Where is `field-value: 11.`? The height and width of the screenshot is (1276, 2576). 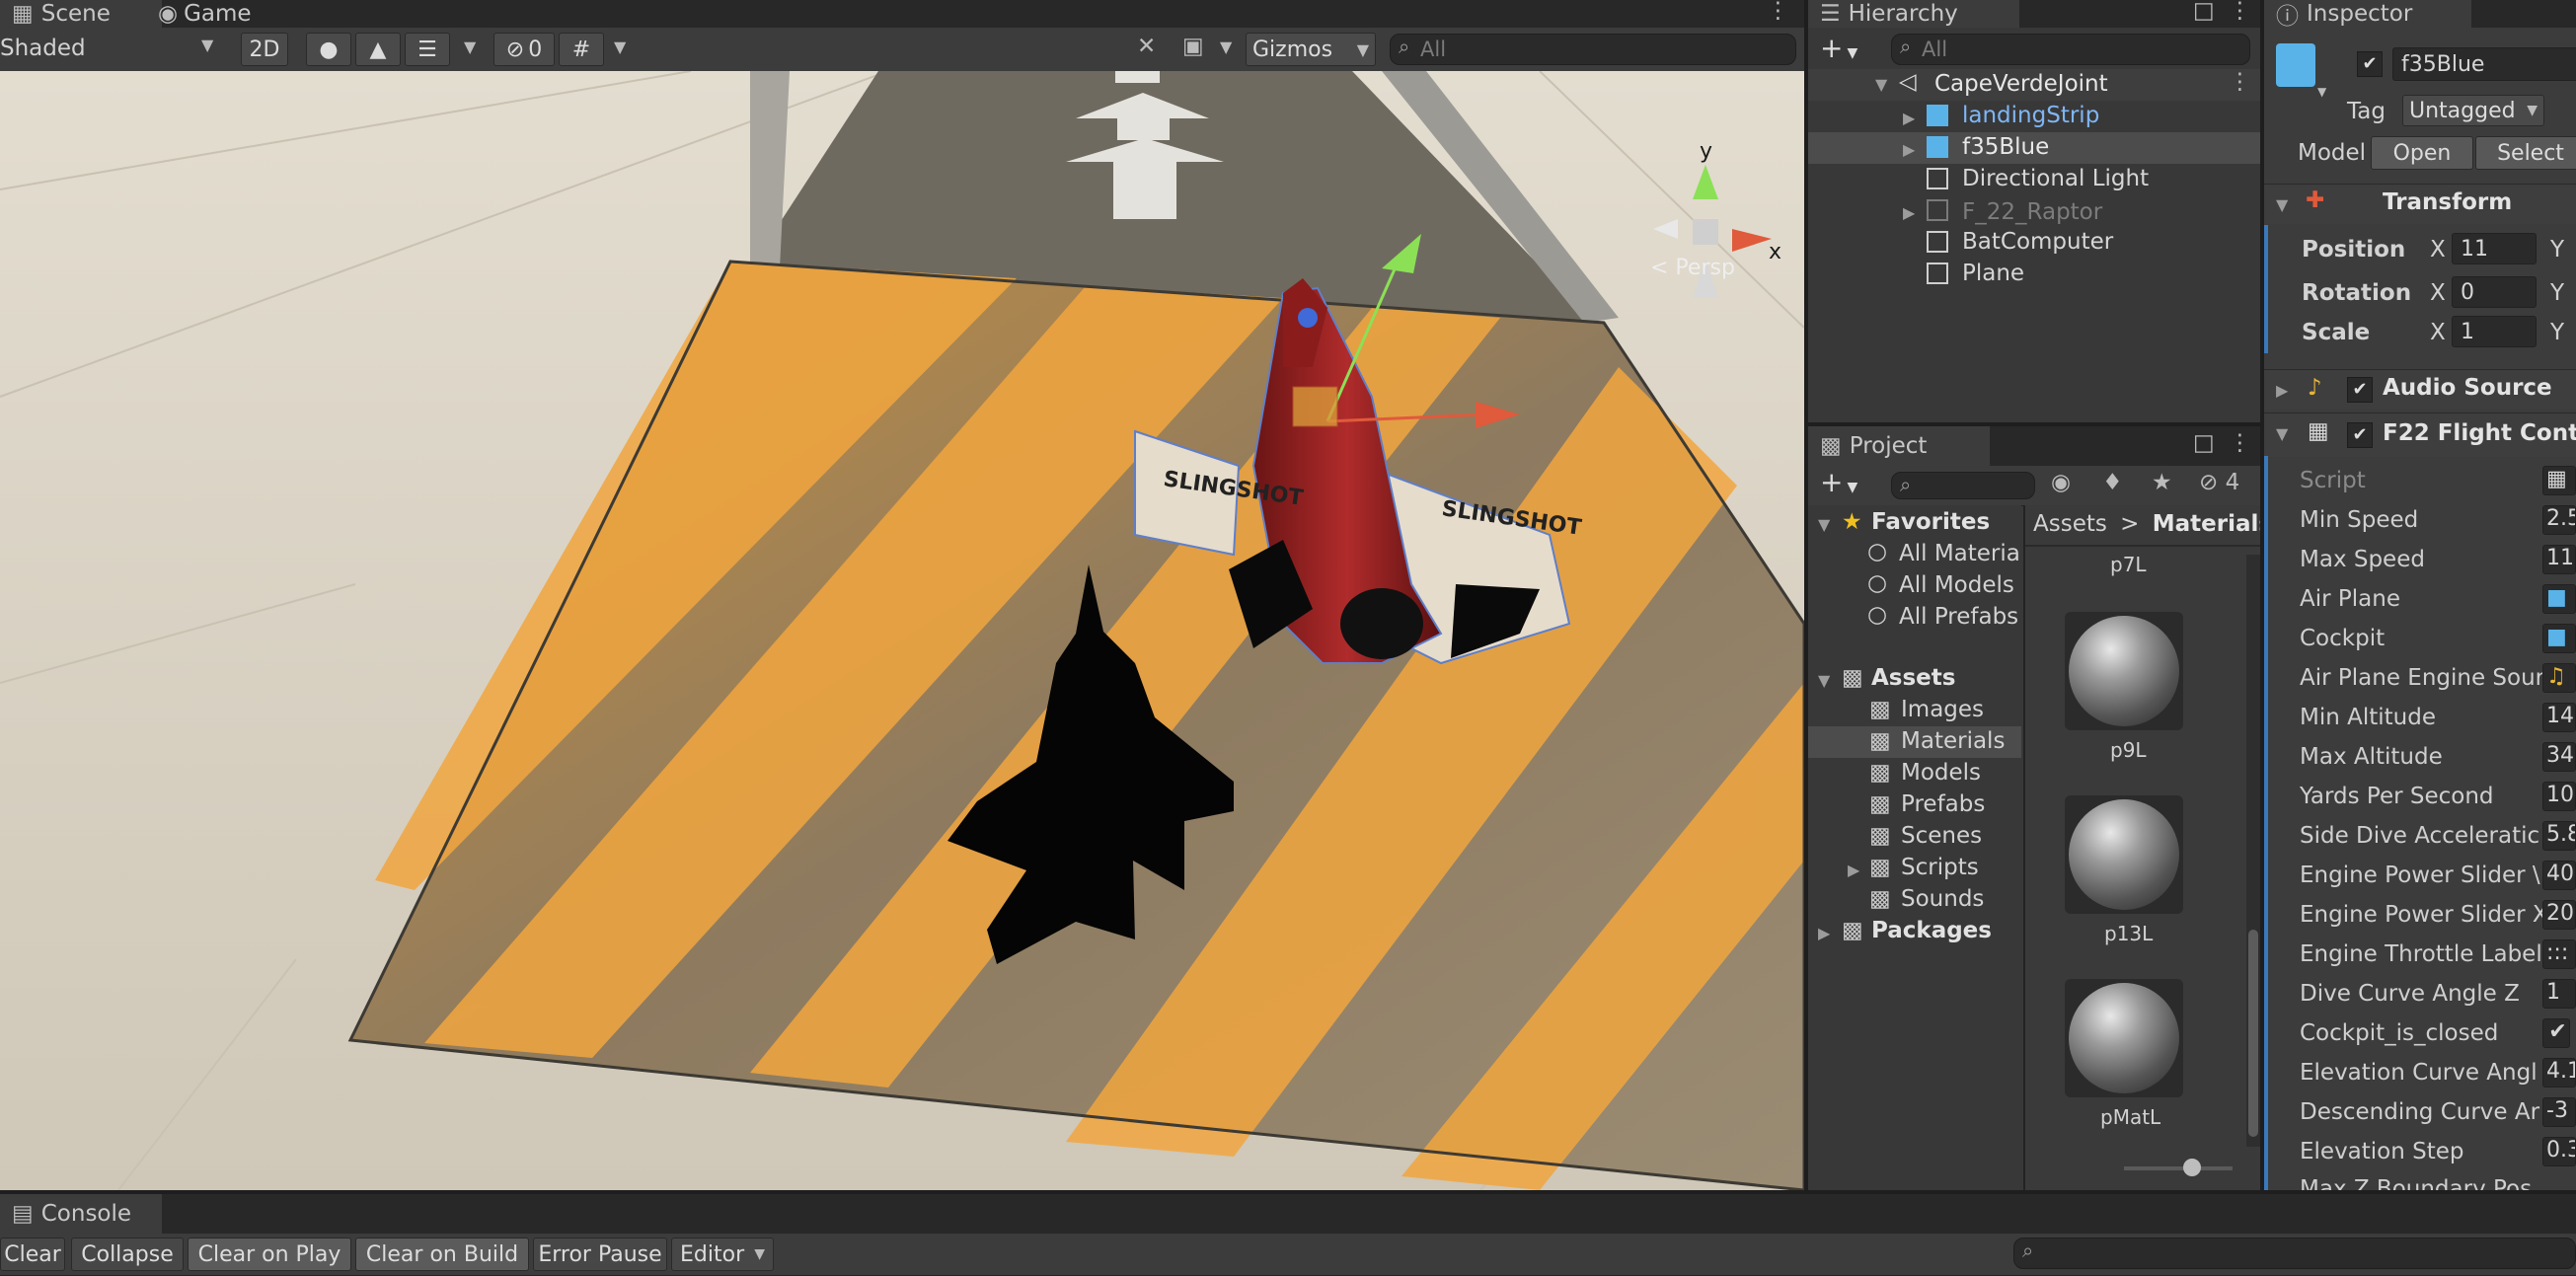 field-value: 11. is located at coordinates (2559, 559).